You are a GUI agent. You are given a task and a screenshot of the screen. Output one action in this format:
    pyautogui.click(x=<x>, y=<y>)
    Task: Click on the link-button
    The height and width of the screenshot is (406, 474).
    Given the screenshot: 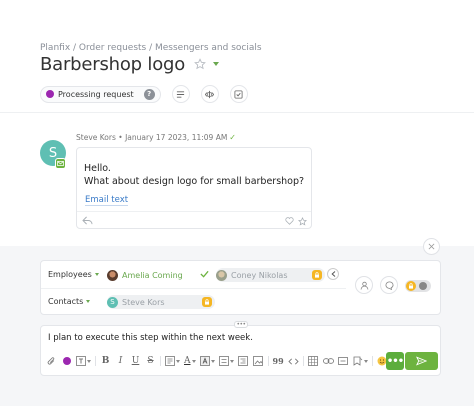 What is the action you would take?
    pyautogui.click(x=328, y=361)
    